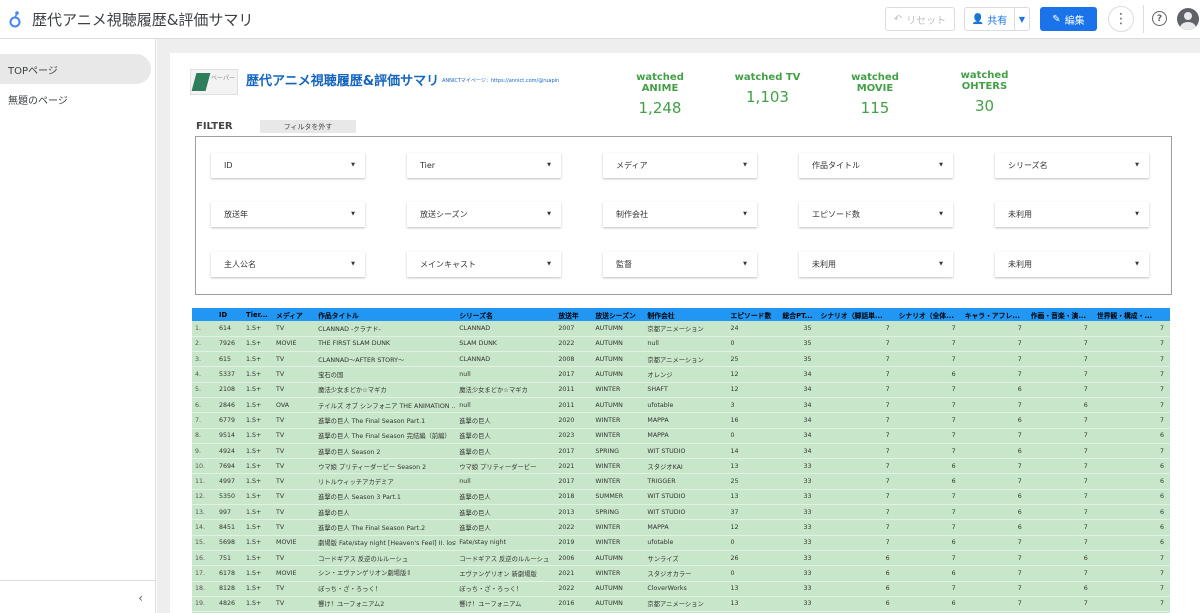 The image size is (1200, 613). What do you see at coordinates (308, 126) in the screenshot?
I see `clear-filters-button: フィルタを外す` at bounding box center [308, 126].